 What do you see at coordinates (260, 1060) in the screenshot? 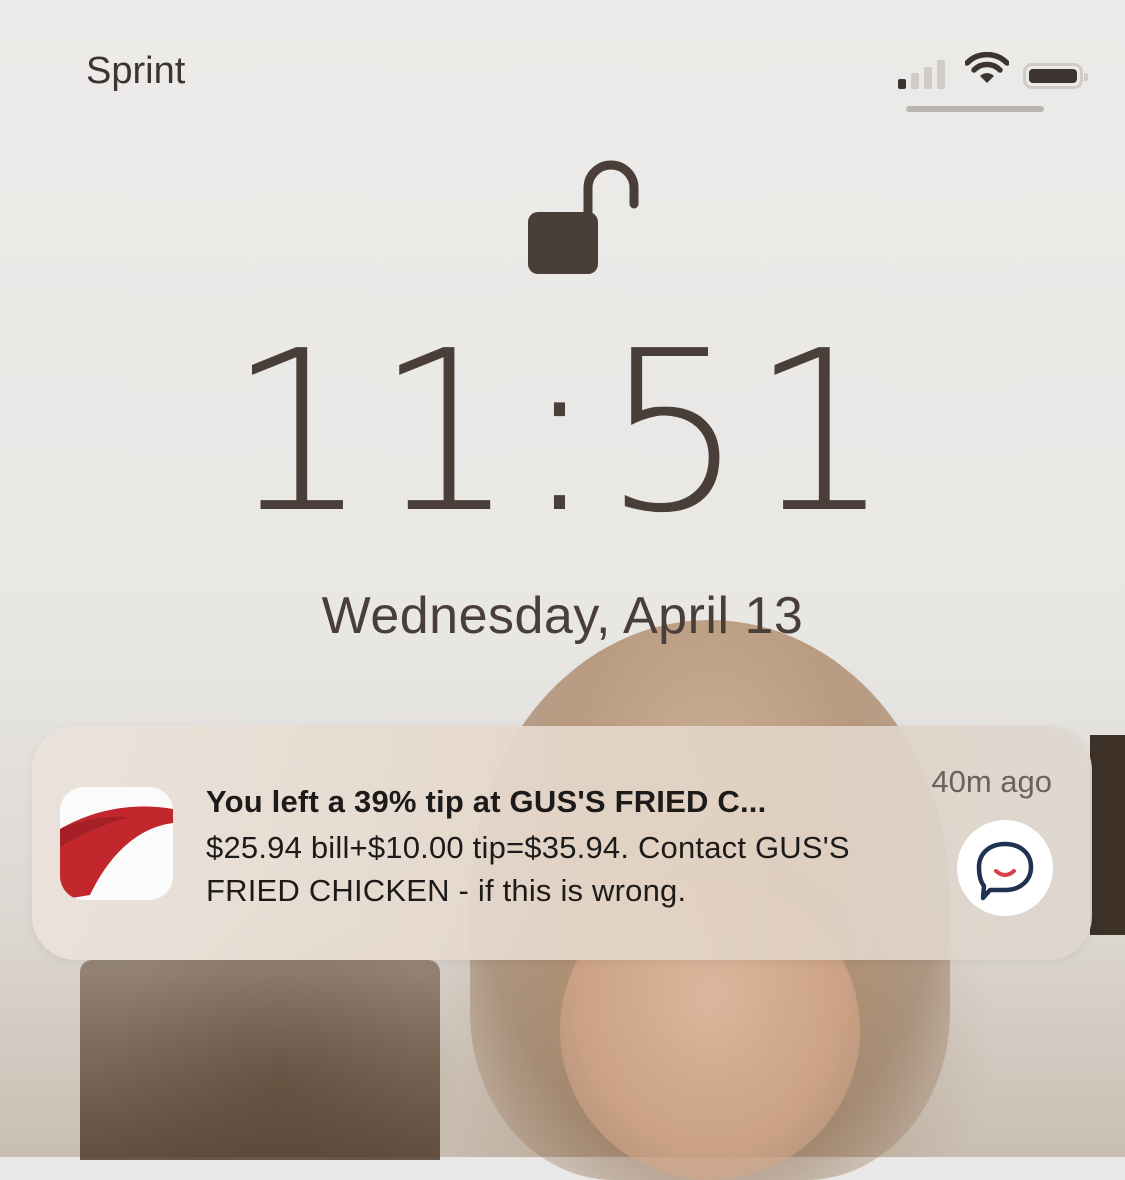
I see `wallpaper-shelf` at bounding box center [260, 1060].